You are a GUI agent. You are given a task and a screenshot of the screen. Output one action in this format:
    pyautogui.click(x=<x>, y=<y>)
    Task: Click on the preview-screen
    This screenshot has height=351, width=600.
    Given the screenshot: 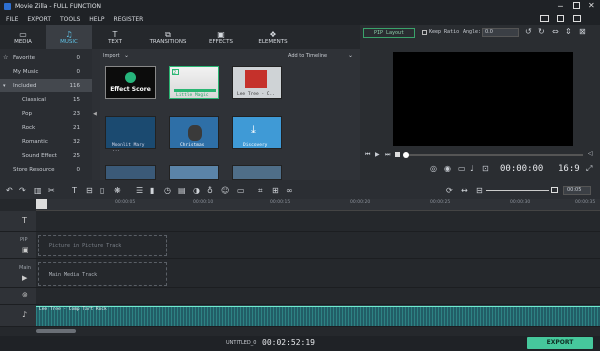 What is the action you would take?
    pyautogui.click(x=483, y=99)
    